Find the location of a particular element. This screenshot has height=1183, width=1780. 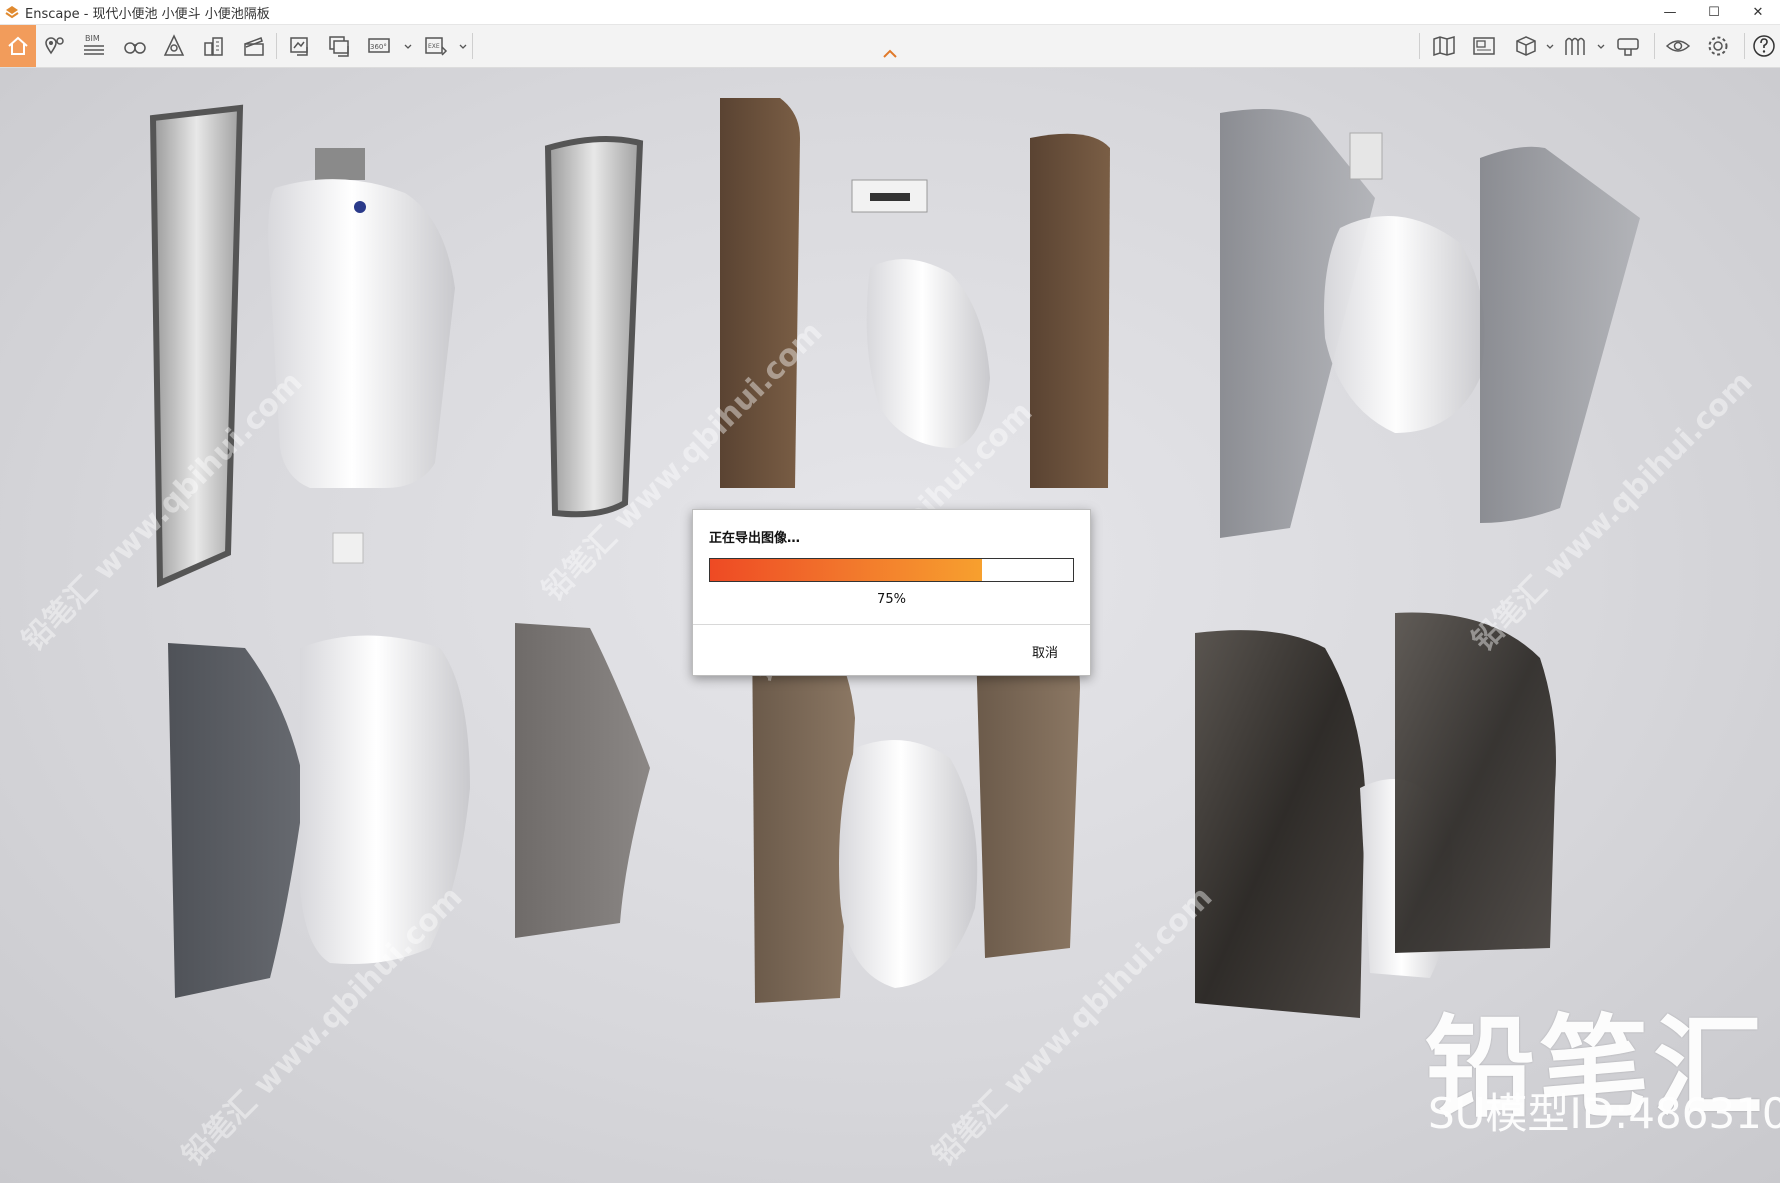

export-progress-dialog: 正在导出图像… 75% 取消 is located at coordinates (891, 592).